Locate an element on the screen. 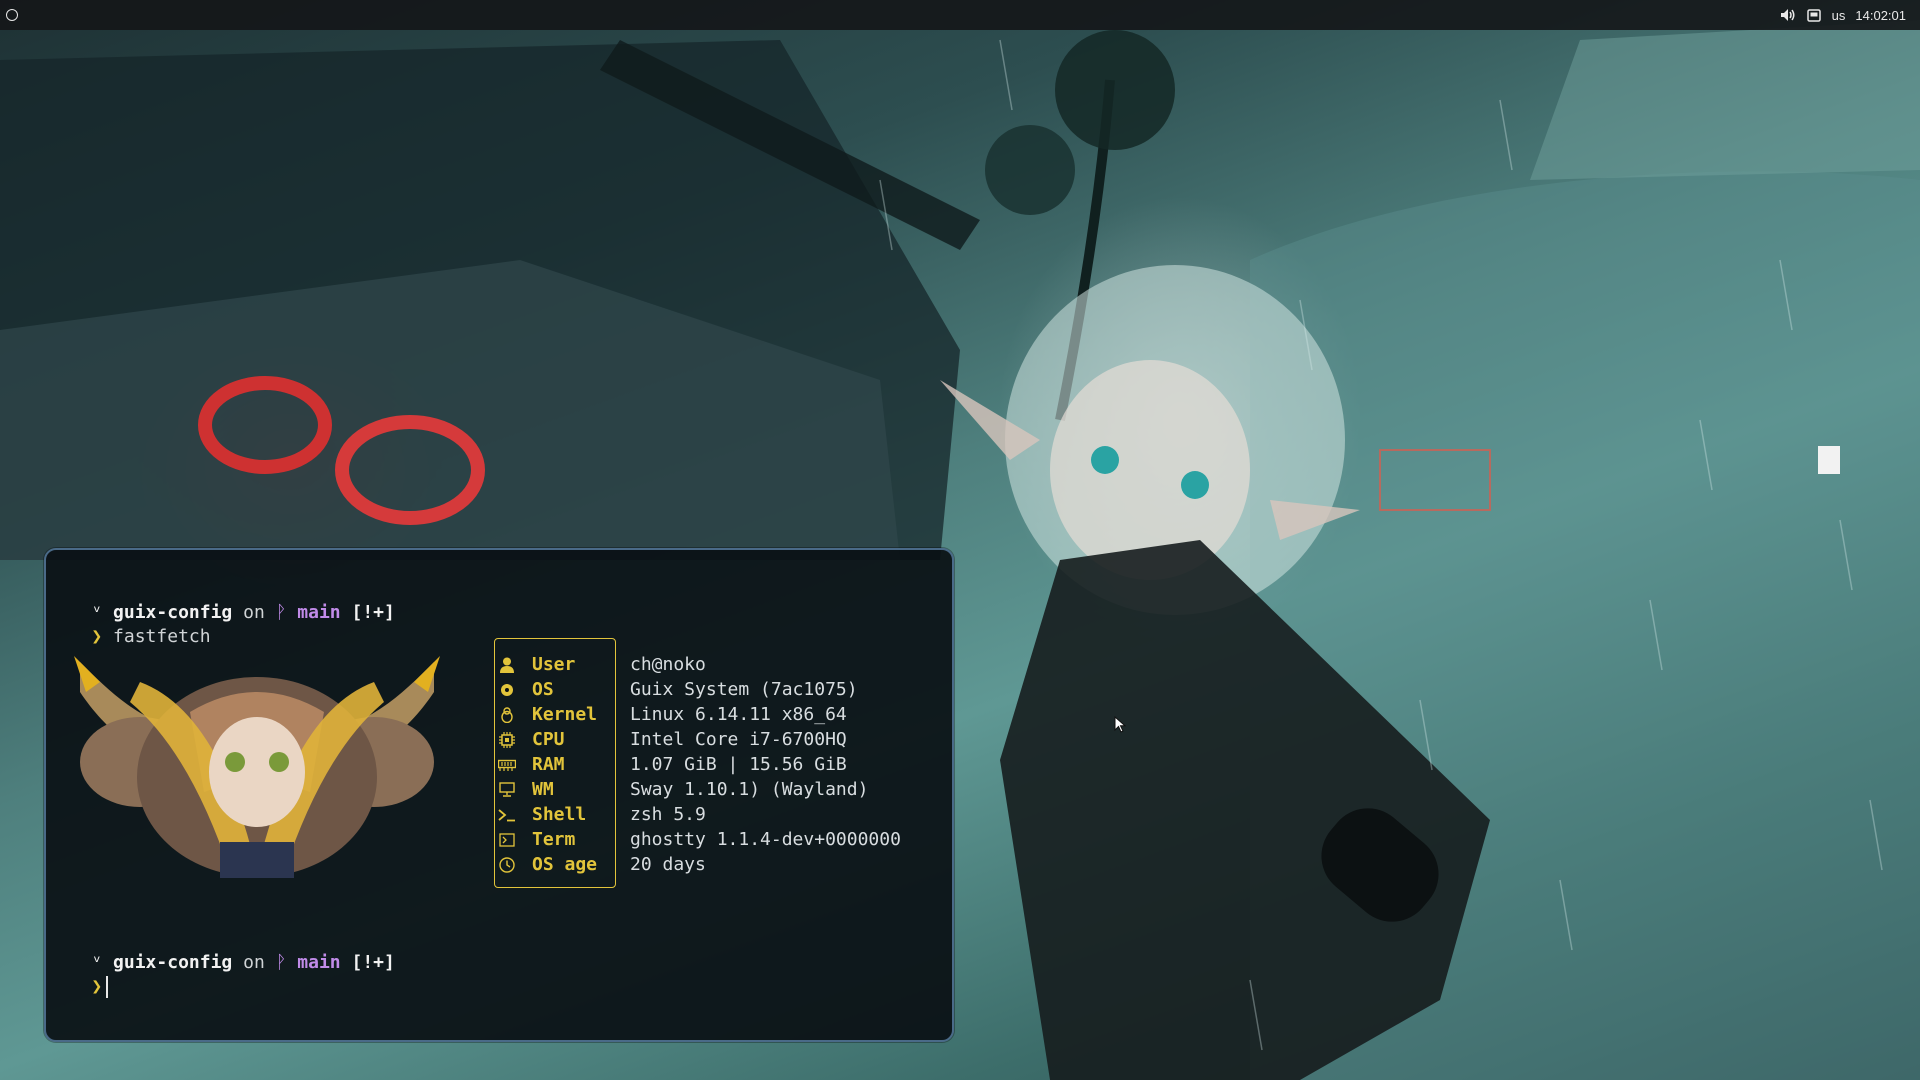  prompt-line-1: ᵛ guix-config on ᚹ main [!+] is located at coordinates (221, 600).